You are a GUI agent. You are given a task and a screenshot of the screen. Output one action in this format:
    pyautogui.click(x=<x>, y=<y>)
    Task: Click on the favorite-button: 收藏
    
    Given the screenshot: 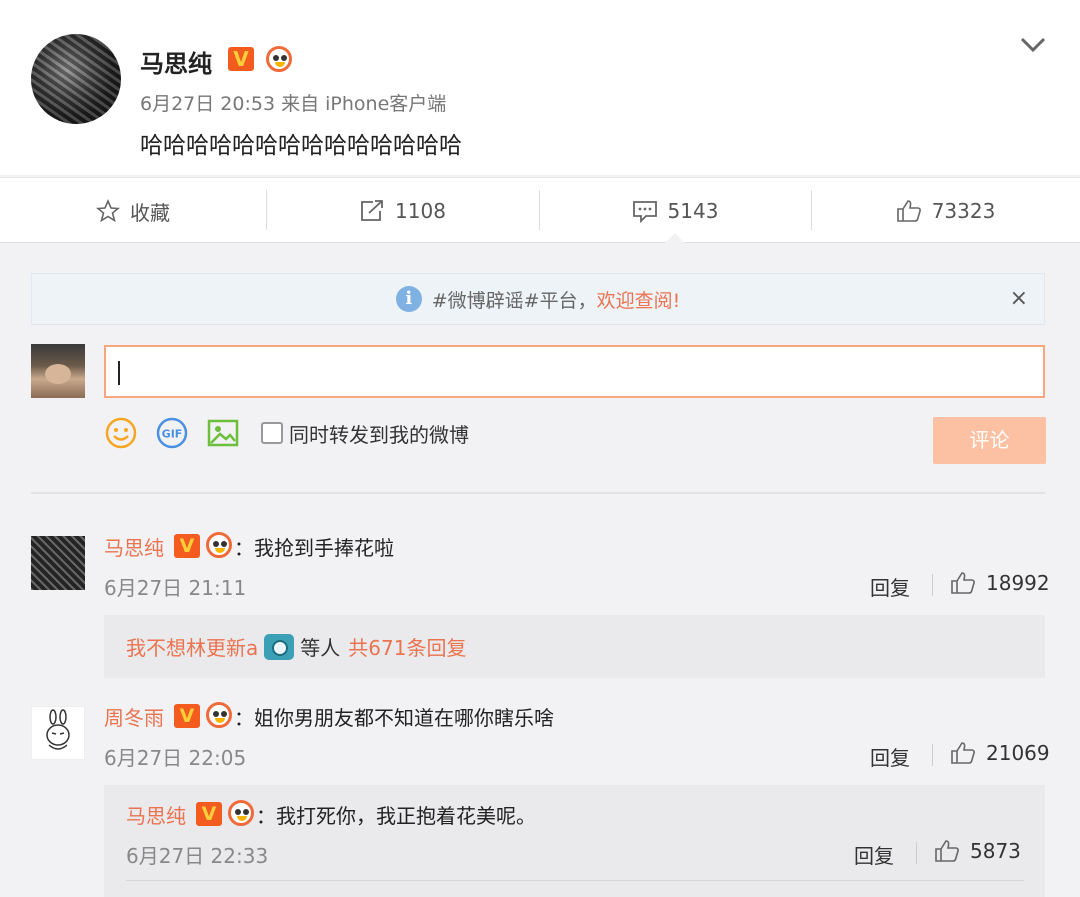 What is the action you would take?
    pyautogui.click(x=133, y=211)
    